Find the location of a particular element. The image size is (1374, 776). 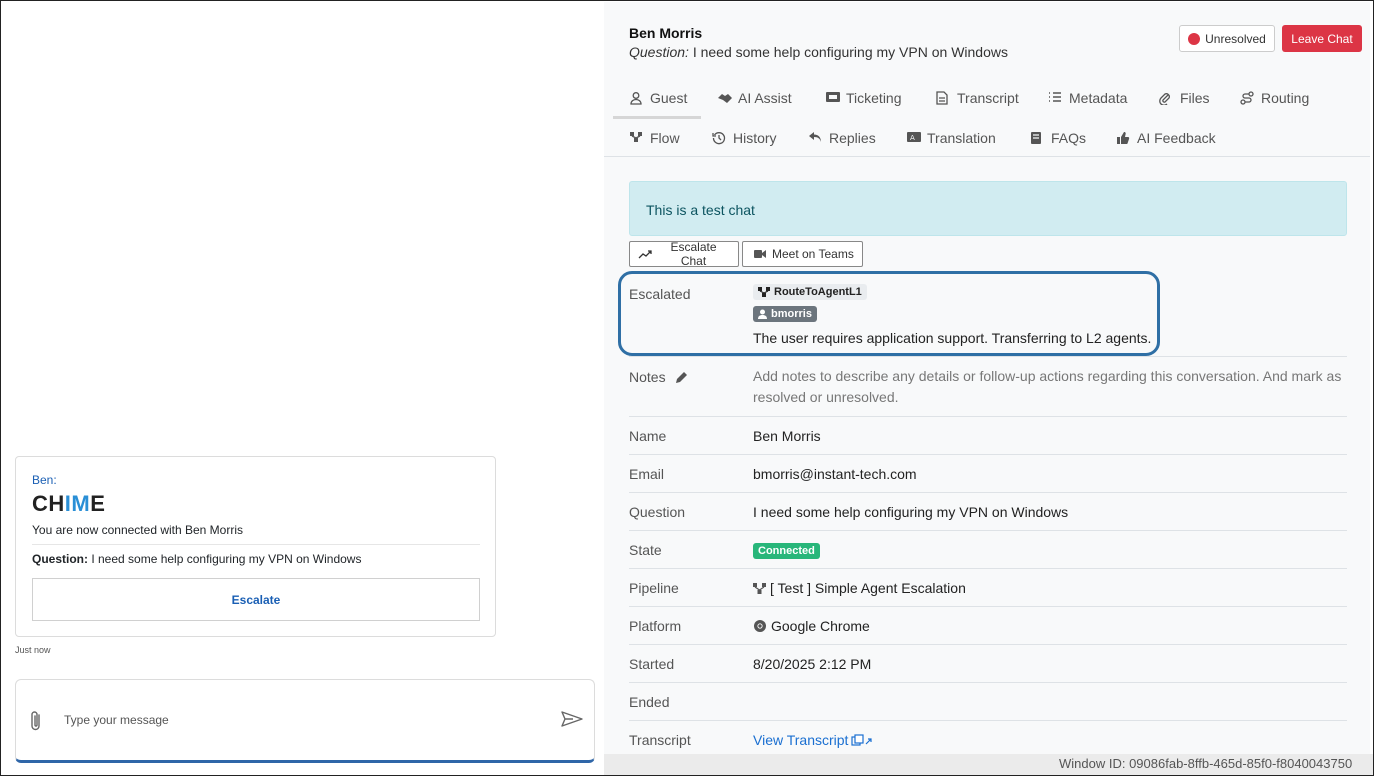

transcript-label: Transcript is located at coordinates (660, 740).